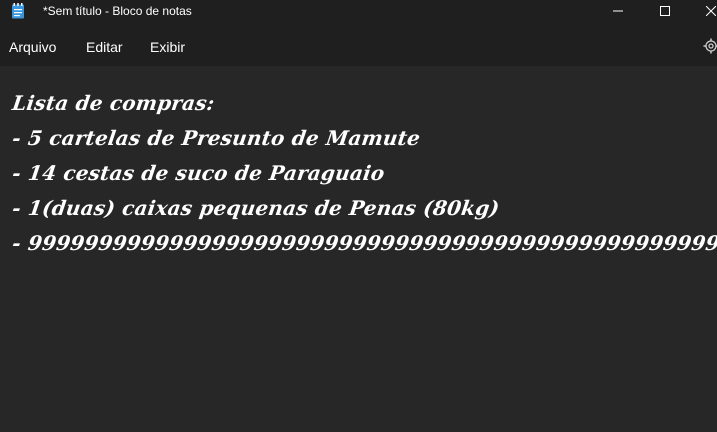 This screenshot has height=432, width=717. Describe the element at coordinates (117, 11) in the screenshot. I see `window-title: *Sem título - Bloco de notas` at that location.